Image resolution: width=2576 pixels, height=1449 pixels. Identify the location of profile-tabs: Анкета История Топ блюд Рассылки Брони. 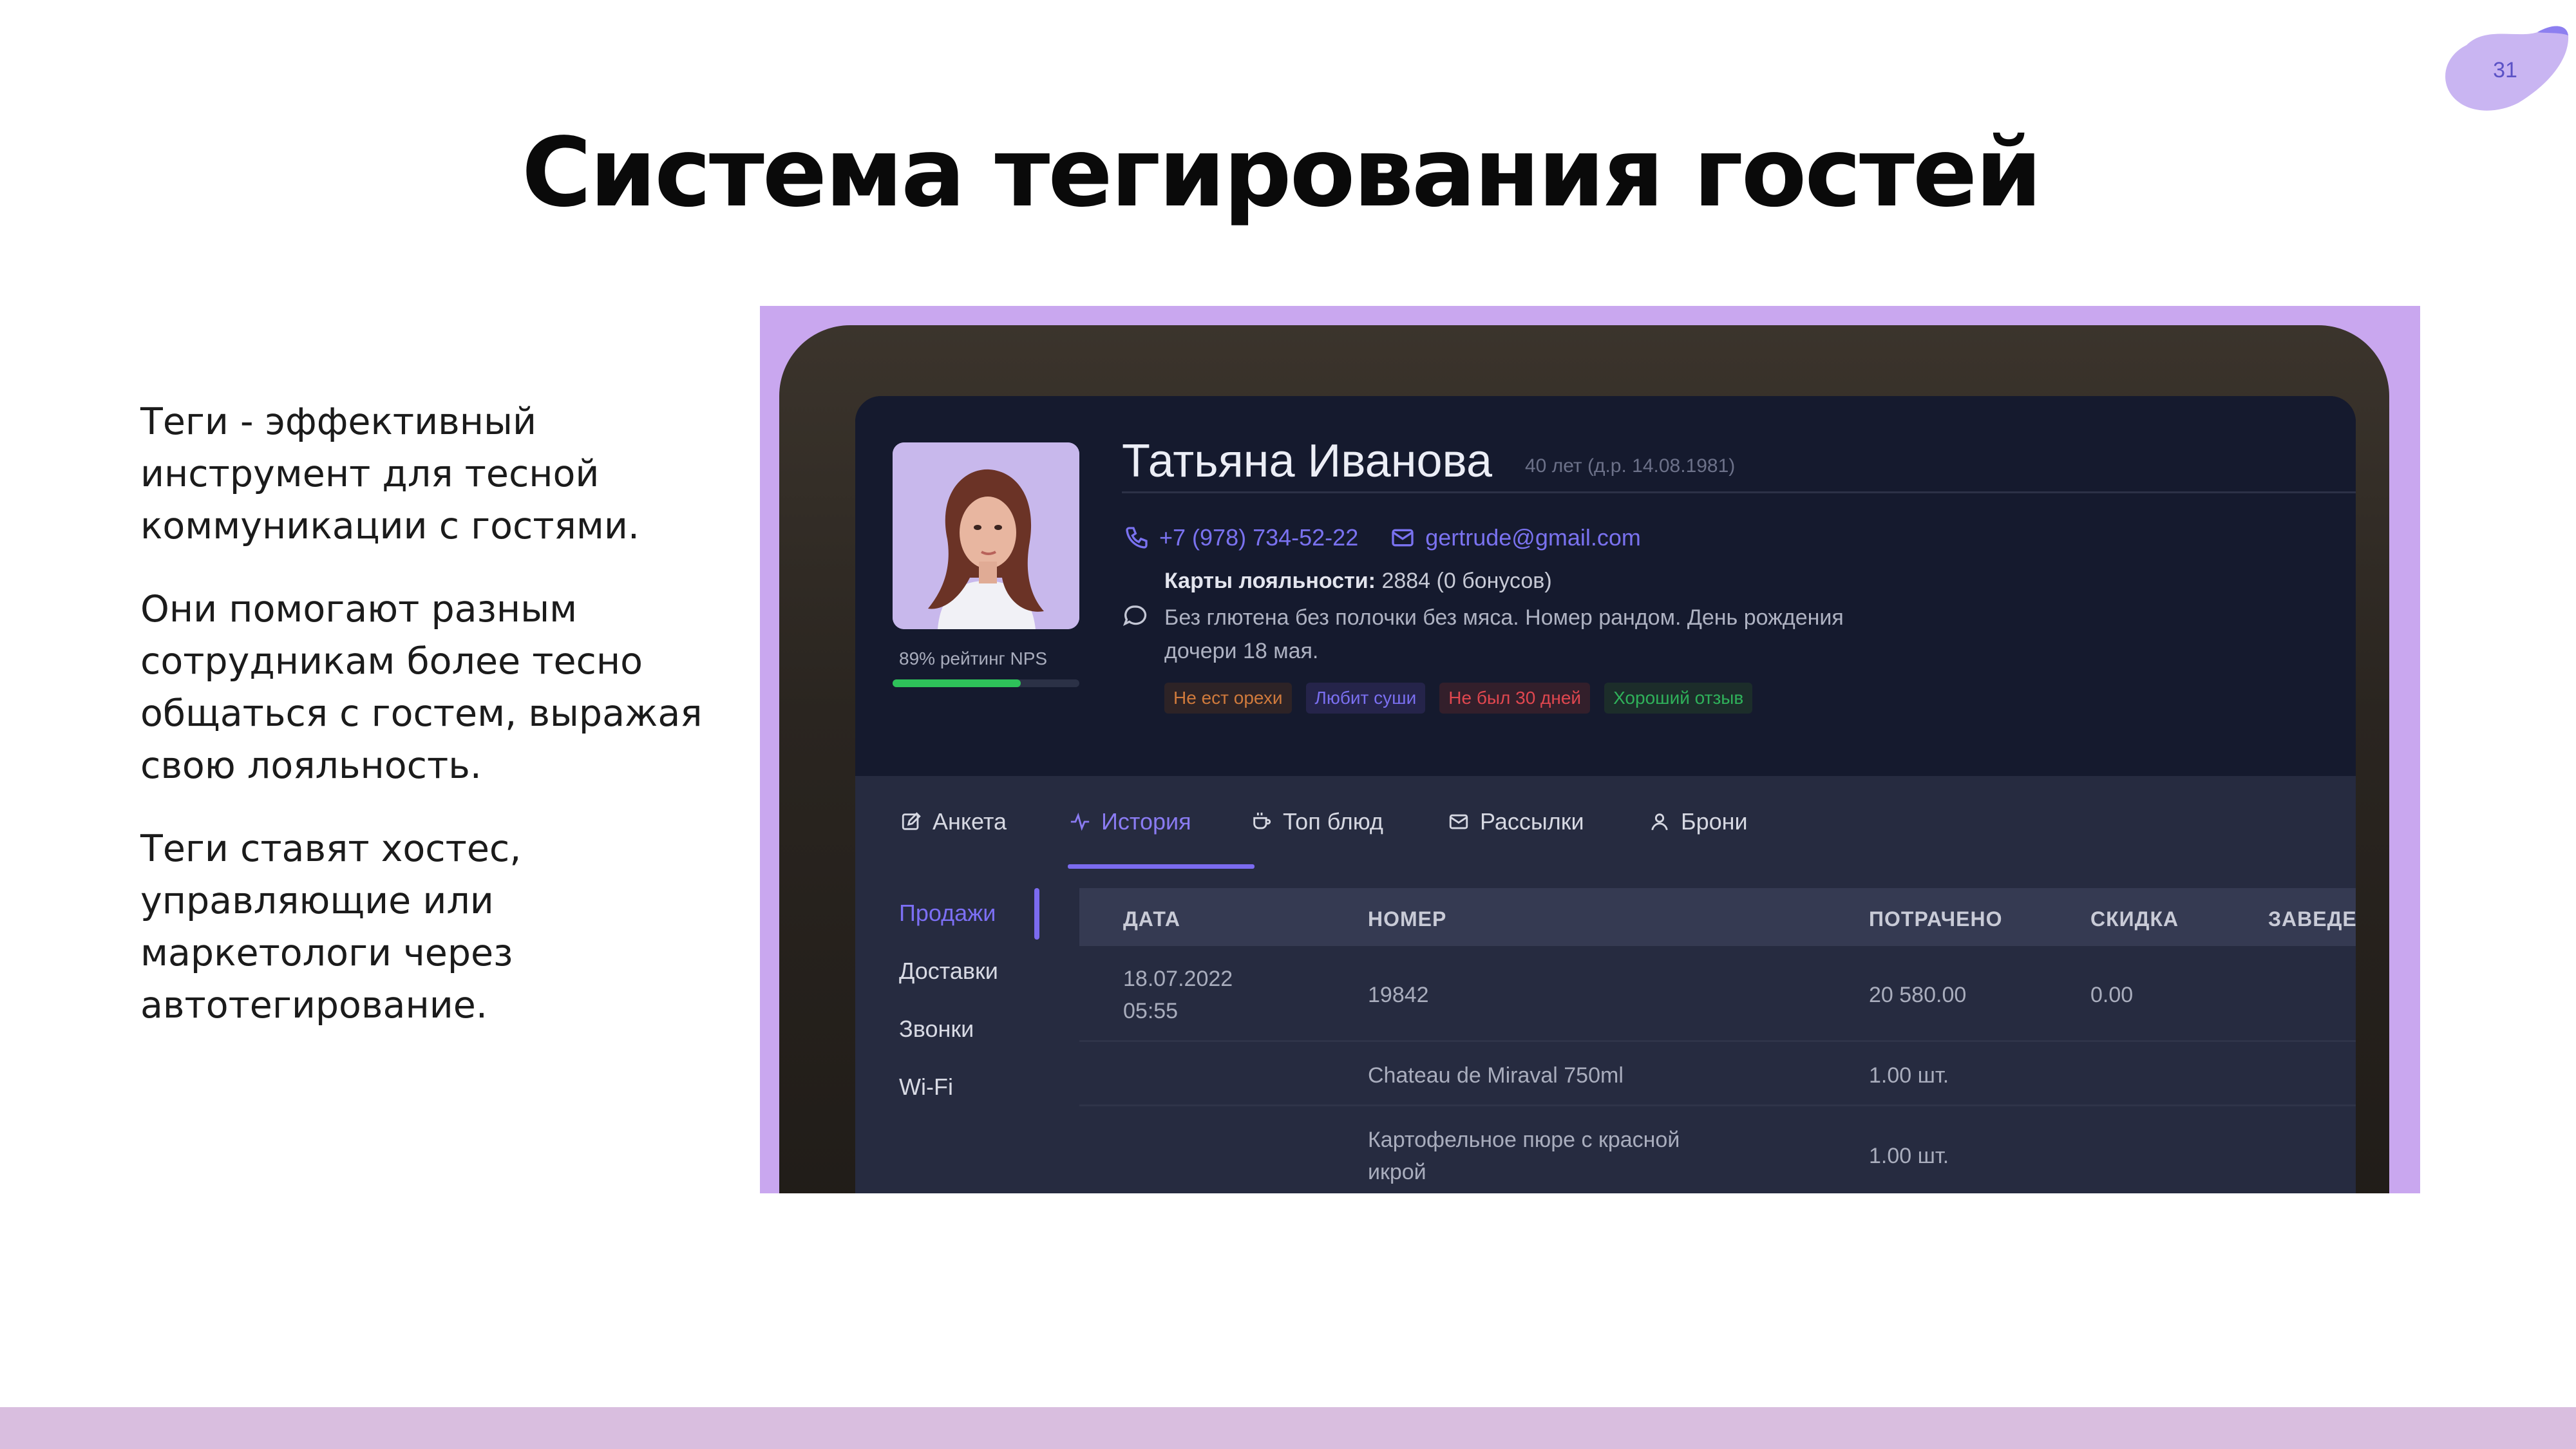
(1605, 824).